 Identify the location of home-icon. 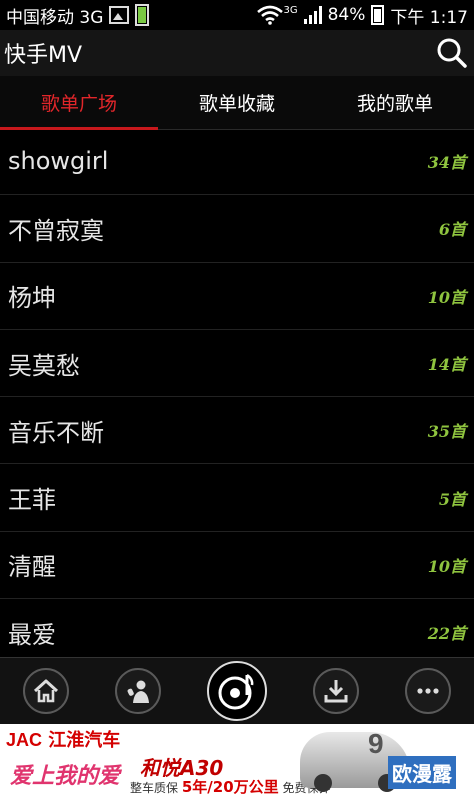
(46, 691).